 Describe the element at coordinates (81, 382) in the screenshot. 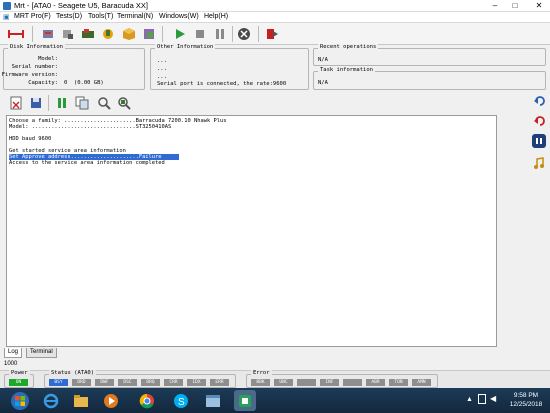

I see `status-flag-drd: DRD` at that location.